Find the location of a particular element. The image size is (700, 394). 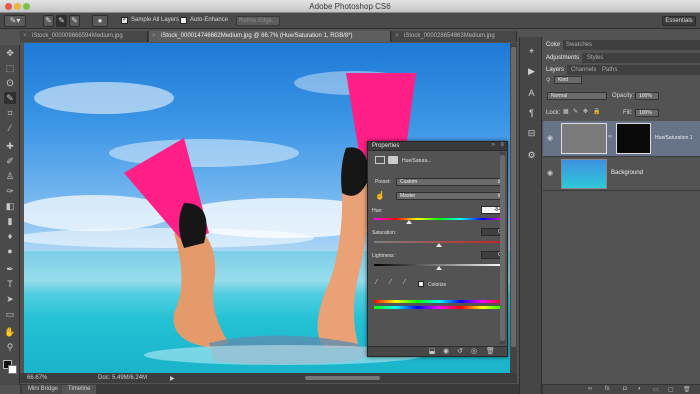

layer-name: Background is located at coordinates (627, 173).